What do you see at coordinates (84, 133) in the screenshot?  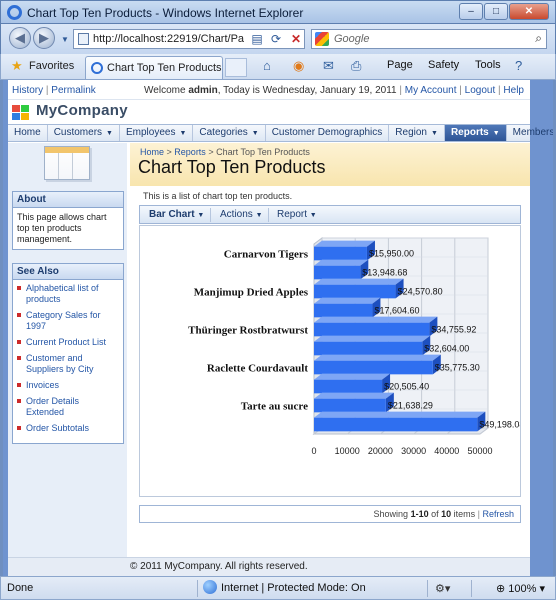 I see `menu-item-customers: Customers ▼` at bounding box center [84, 133].